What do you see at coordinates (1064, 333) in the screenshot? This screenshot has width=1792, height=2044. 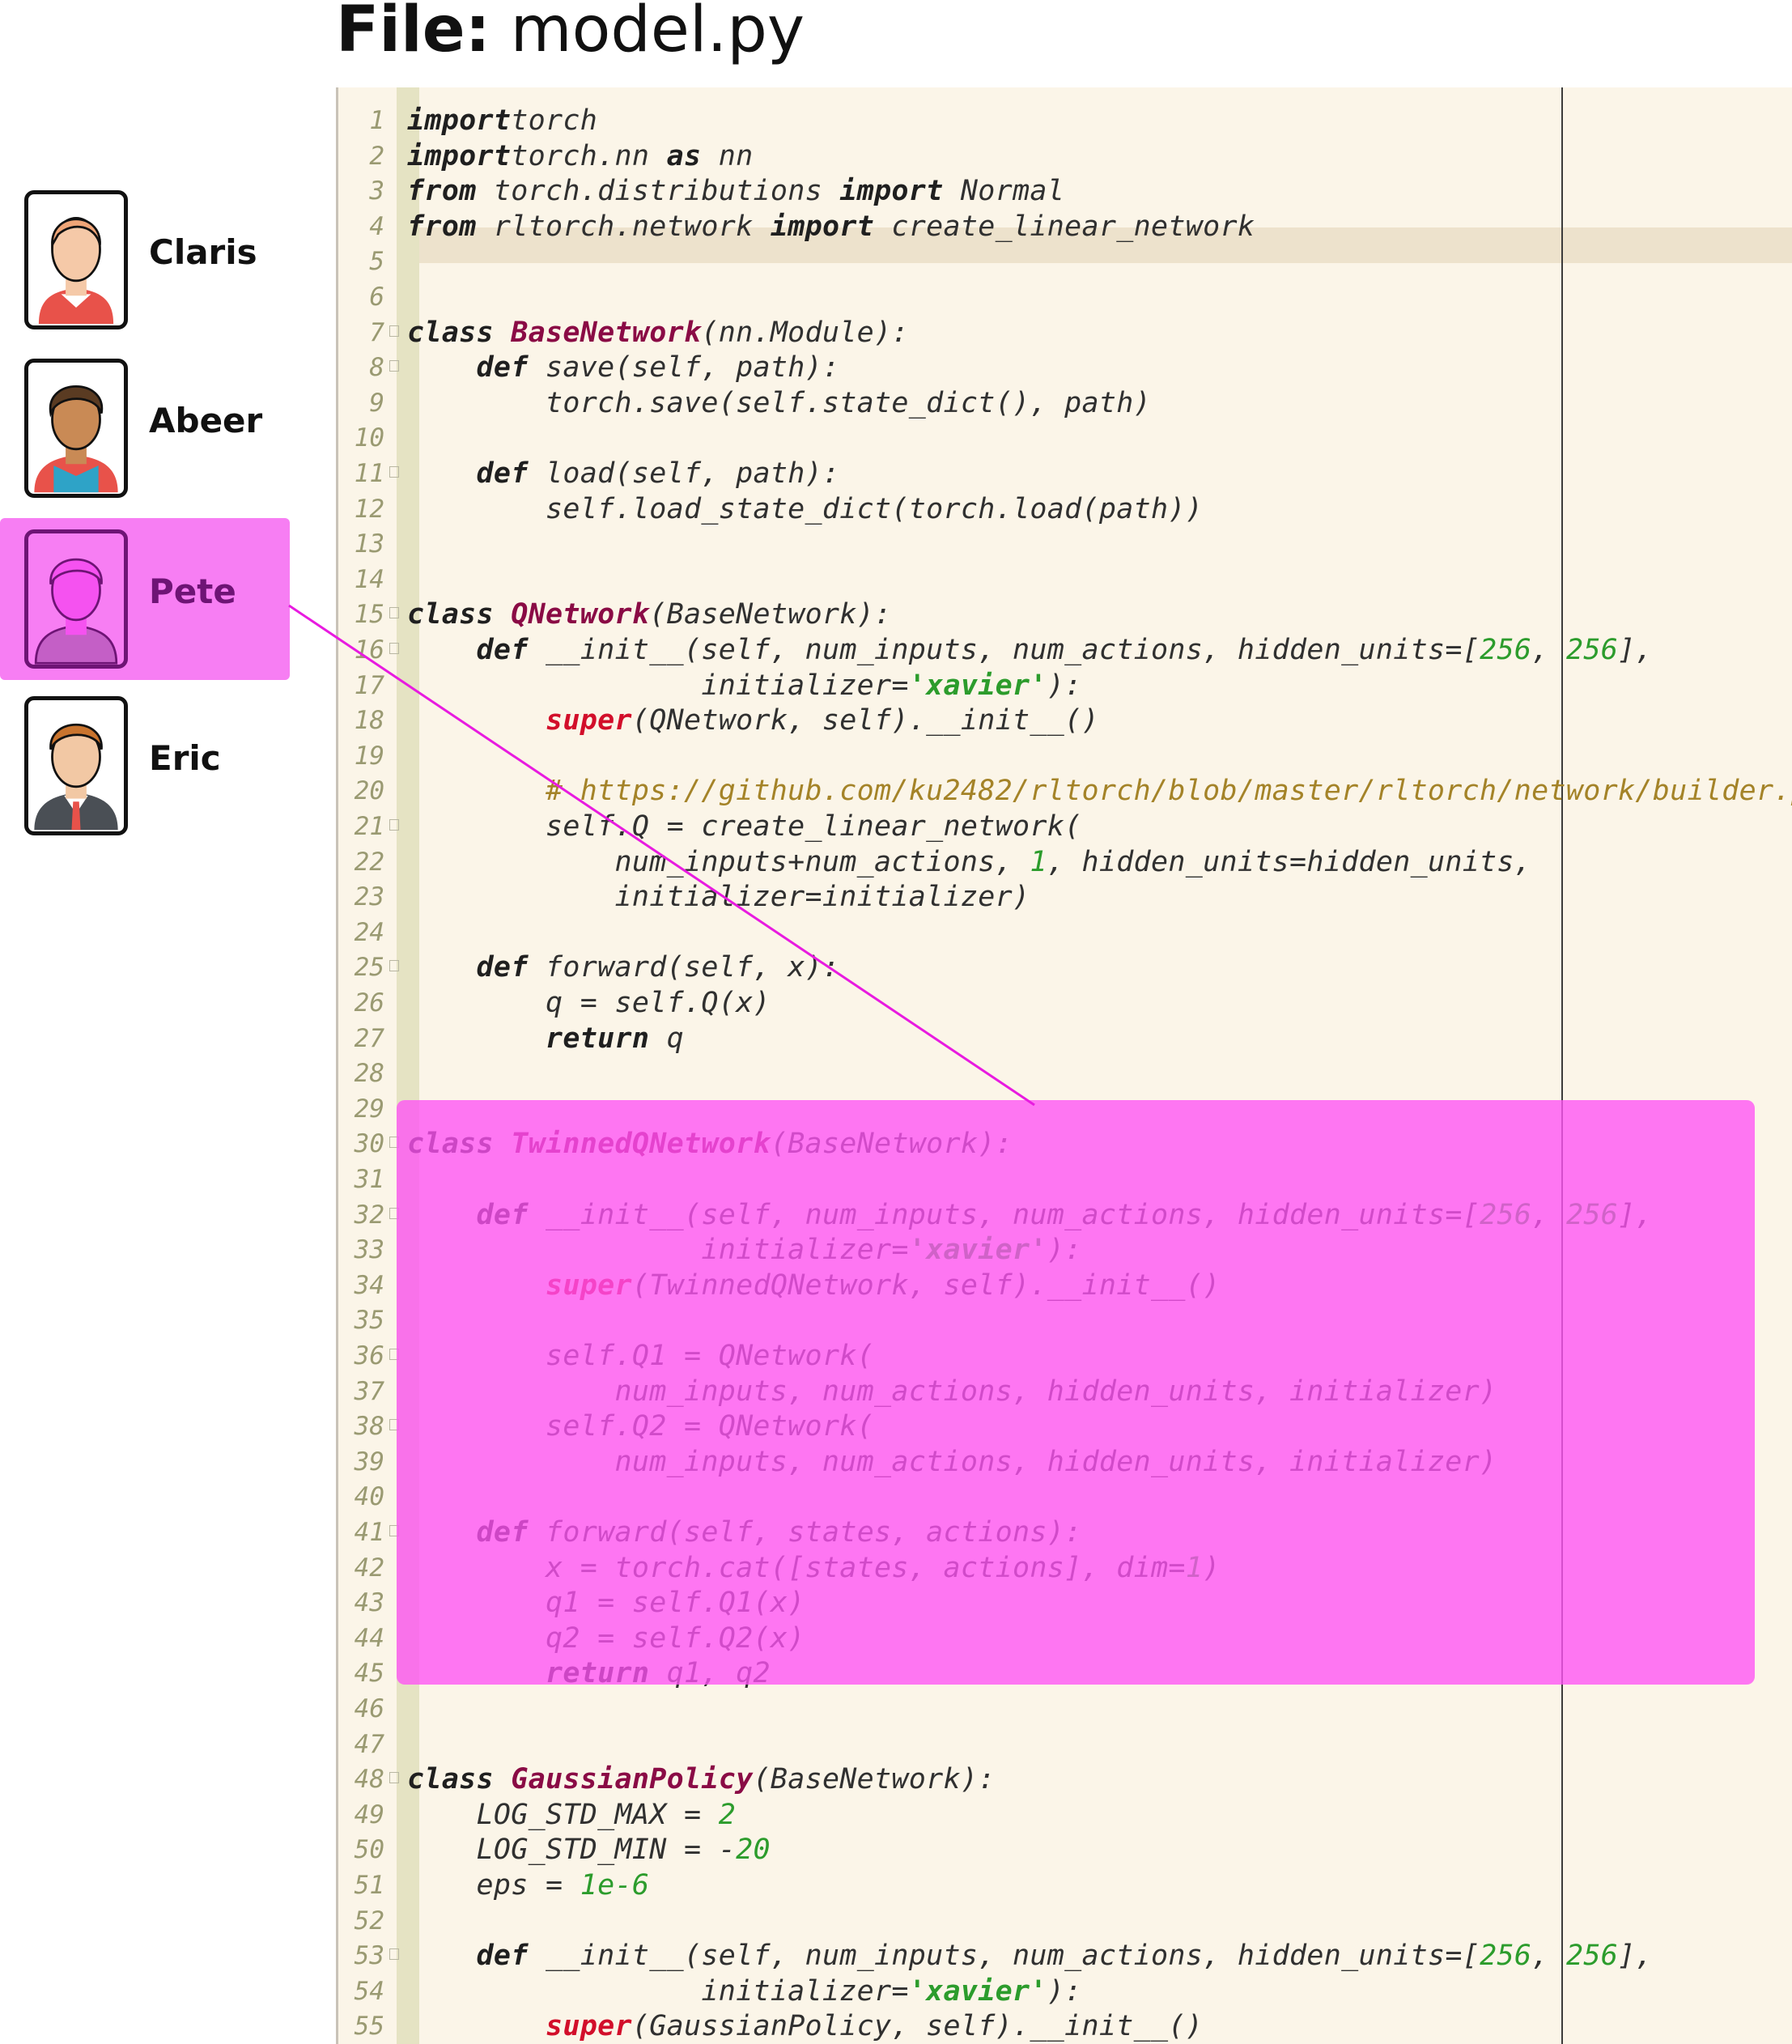 I see `code-line: 7 class BaseNetwork(nn.Module):` at bounding box center [1064, 333].